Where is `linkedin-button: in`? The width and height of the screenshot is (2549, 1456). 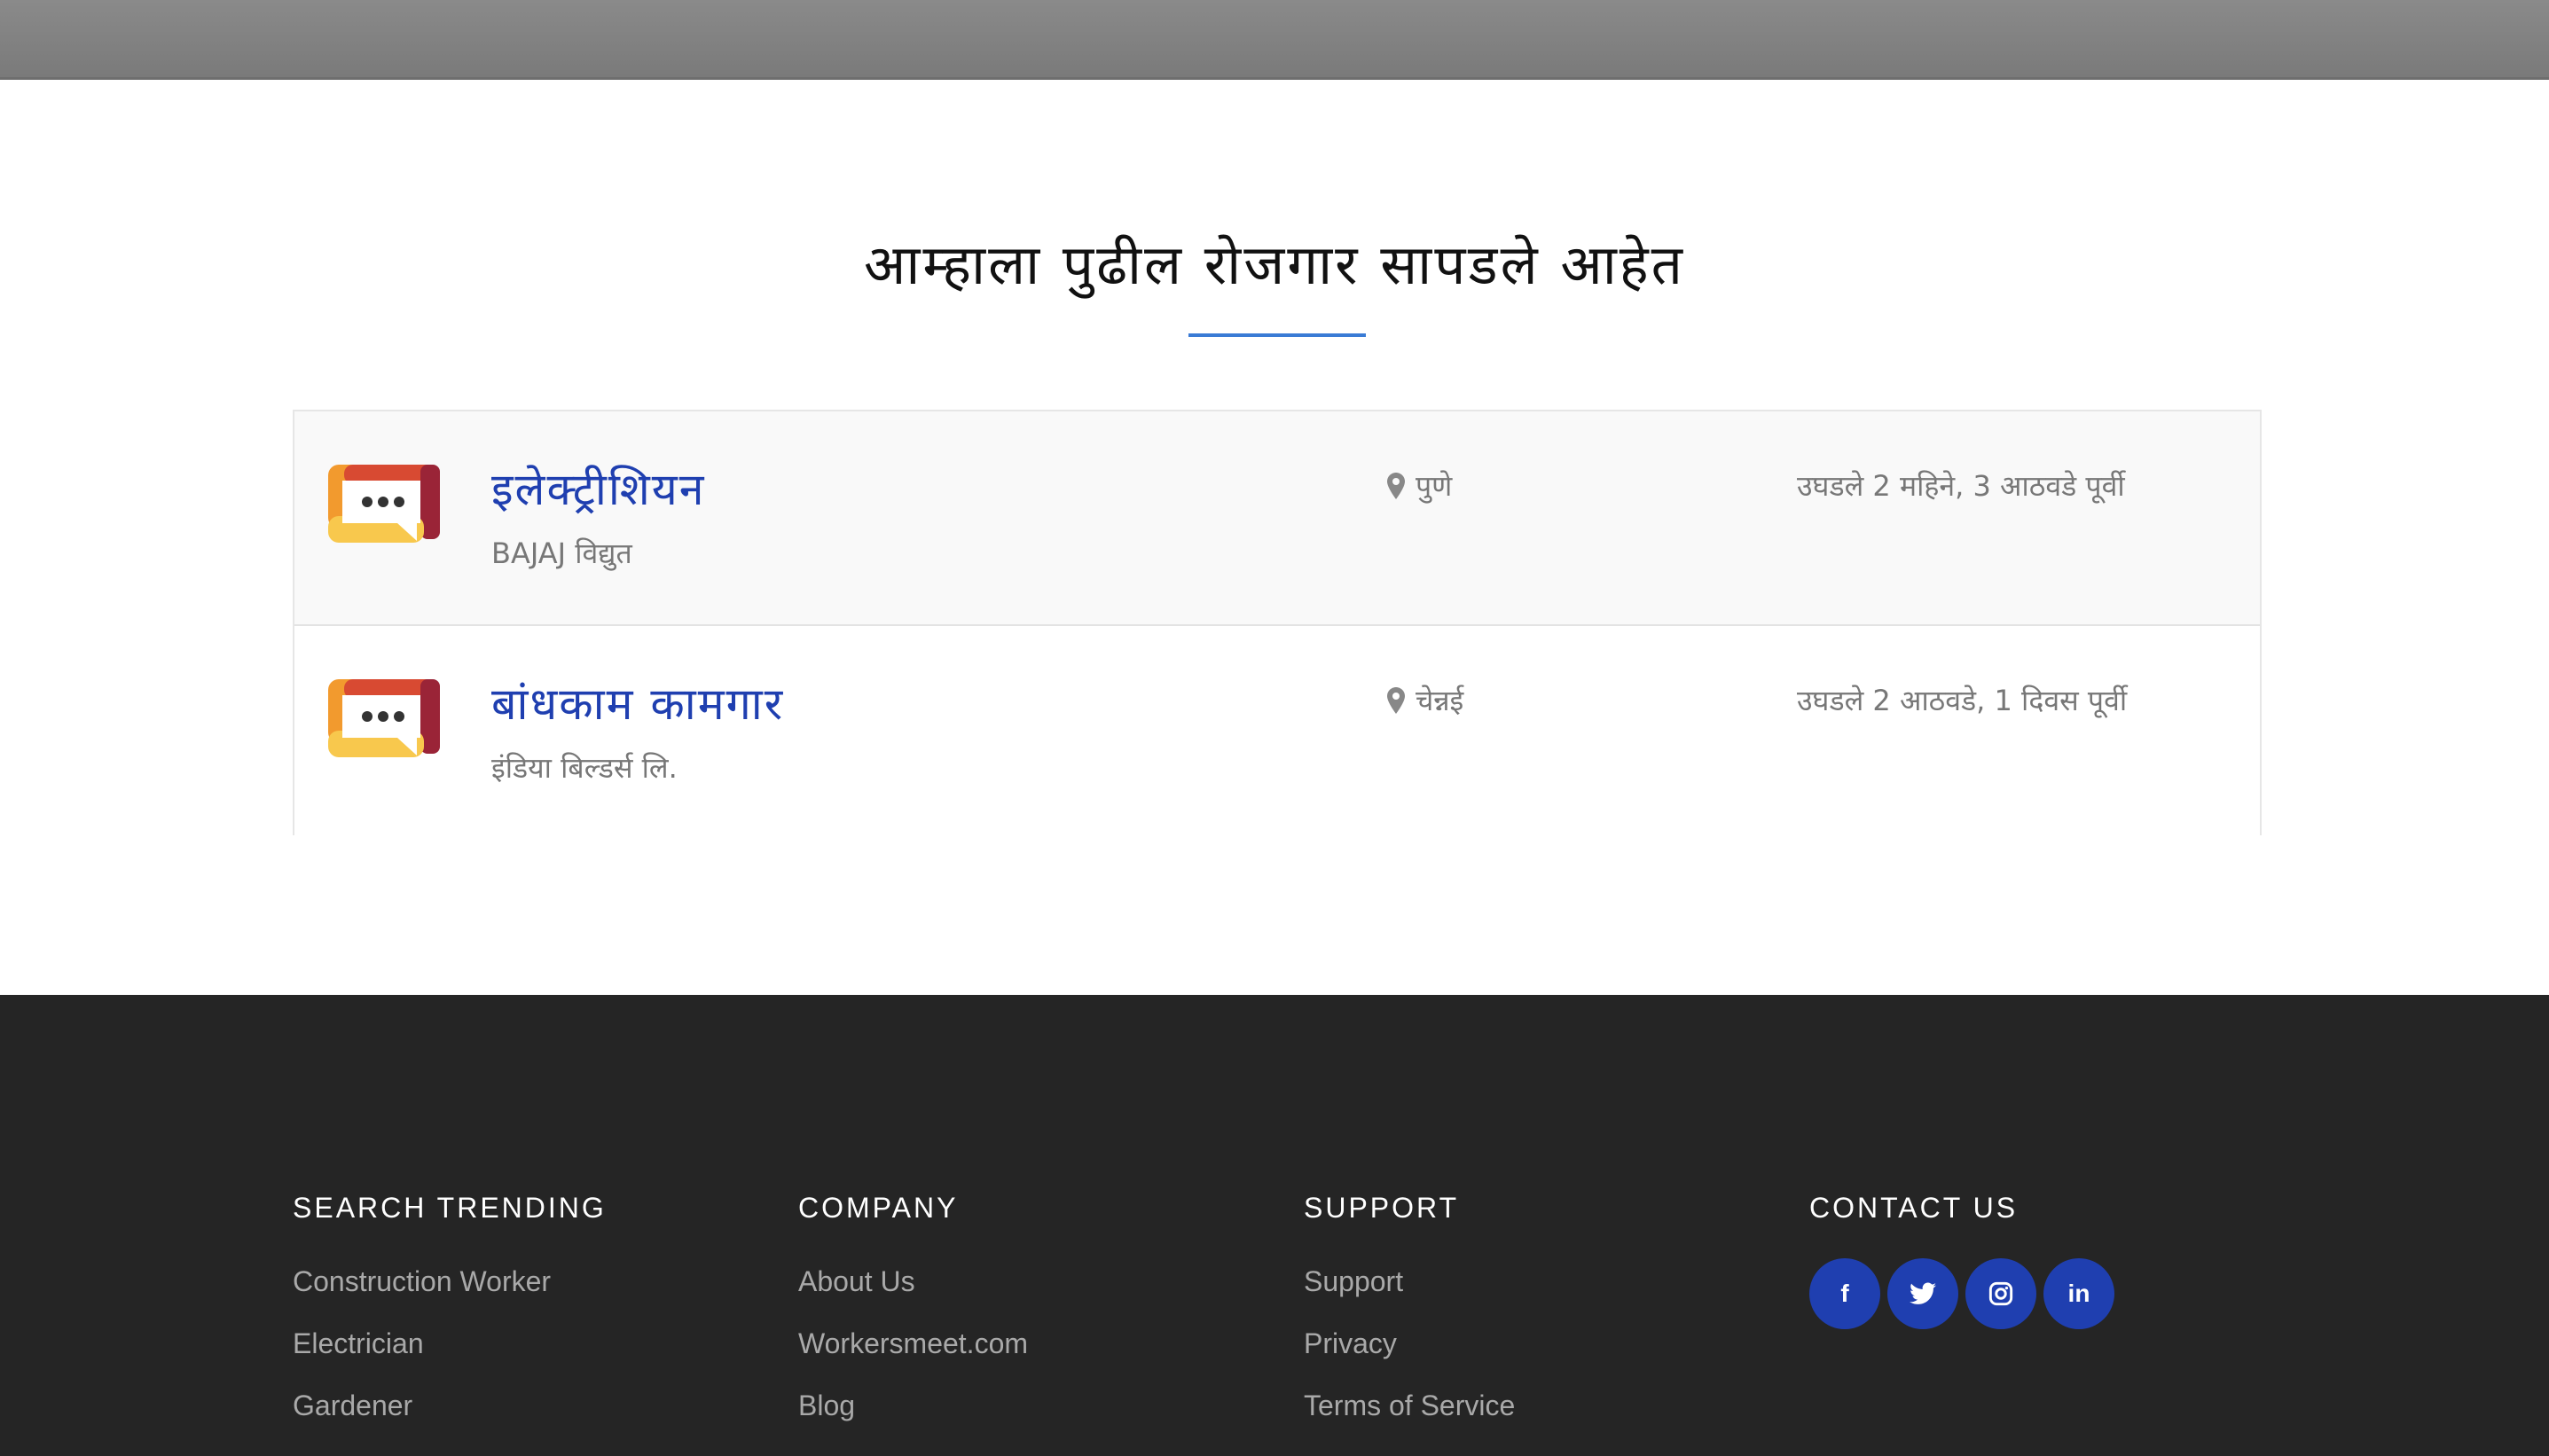
linkedin-button: in is located at coordinates (2078, 1293).